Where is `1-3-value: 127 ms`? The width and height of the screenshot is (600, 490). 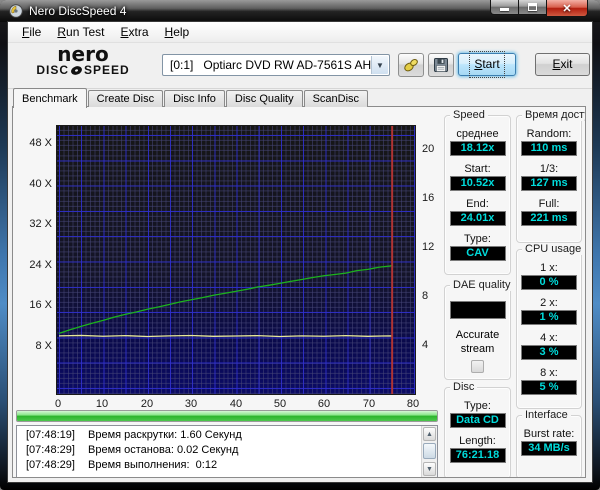
1-3-value: 127 ms is located at coordinates (549, 183).